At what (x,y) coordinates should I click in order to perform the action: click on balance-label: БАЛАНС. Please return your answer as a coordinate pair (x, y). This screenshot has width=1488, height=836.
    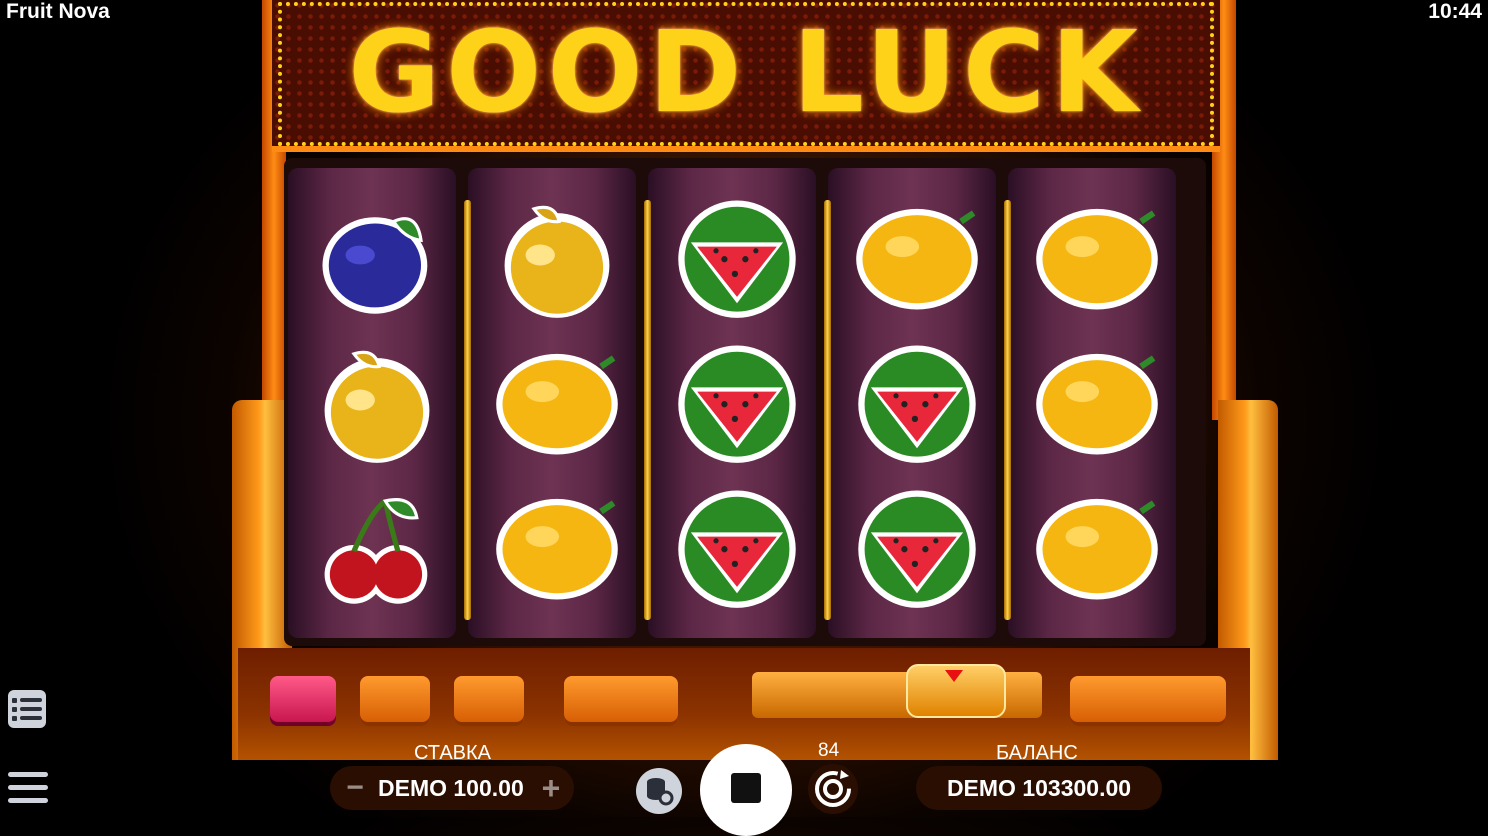
    Looking at the image, I should click on (1037, 753).